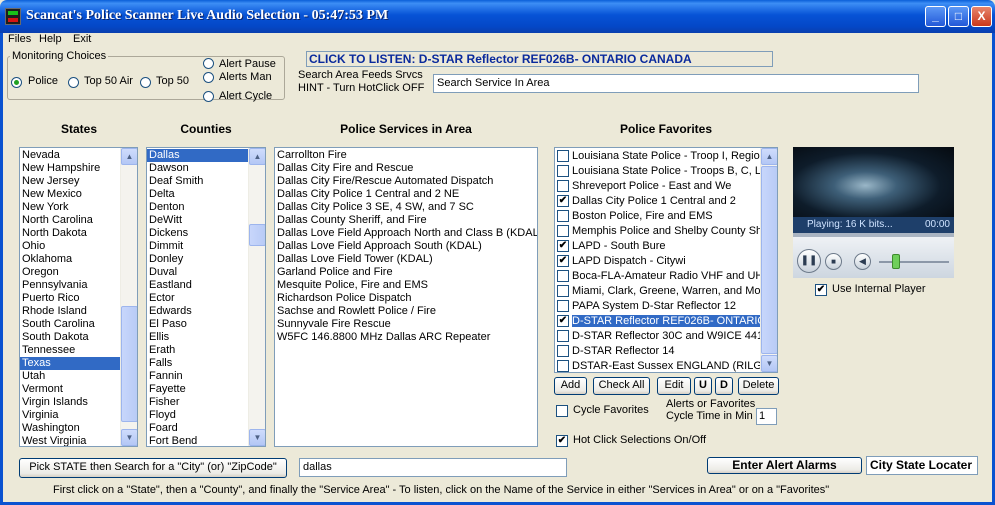 The height and width of the screenshot is (505, 995). I want to click on favorite-list-item: D-STAR Reflector 30C and W9ICE 441, so click(666, 335).